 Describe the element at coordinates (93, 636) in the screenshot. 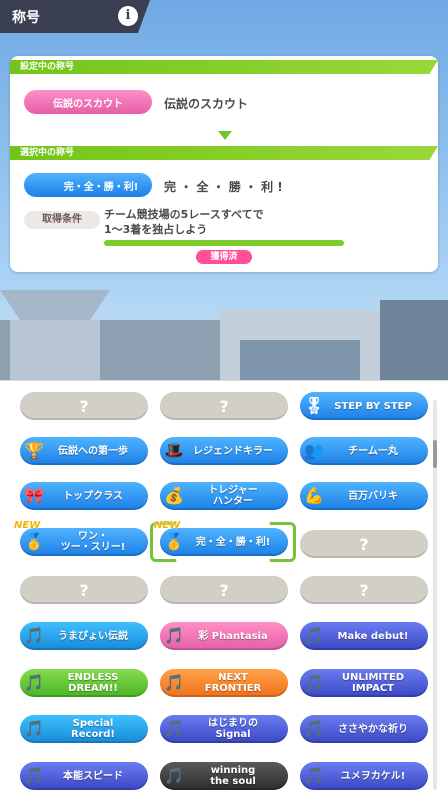

I see `title-label: うまぴょい伝説` at that location.